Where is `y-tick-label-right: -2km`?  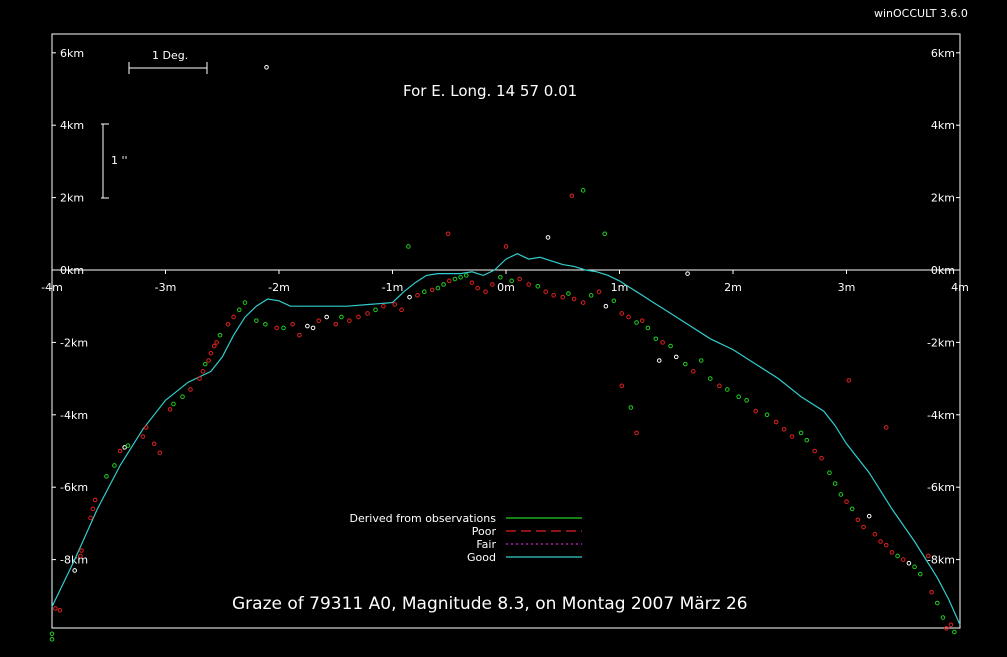 y-tick-label-right: -2km is located at coordinates (941, 342).